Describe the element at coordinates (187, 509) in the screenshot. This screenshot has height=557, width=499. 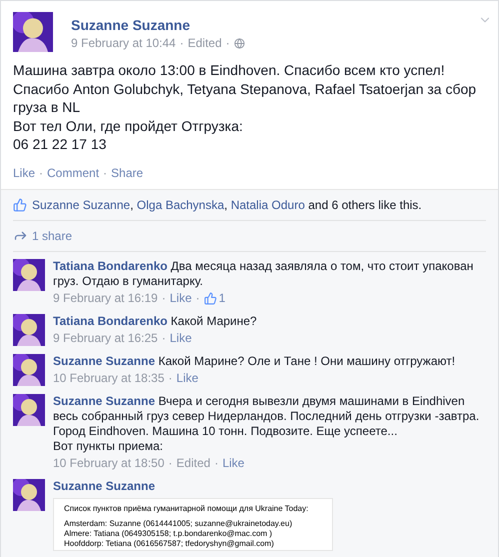
I see `document-title: Список пунктов приёма гуманитарной помощи для Ukraine Today:` at that location.